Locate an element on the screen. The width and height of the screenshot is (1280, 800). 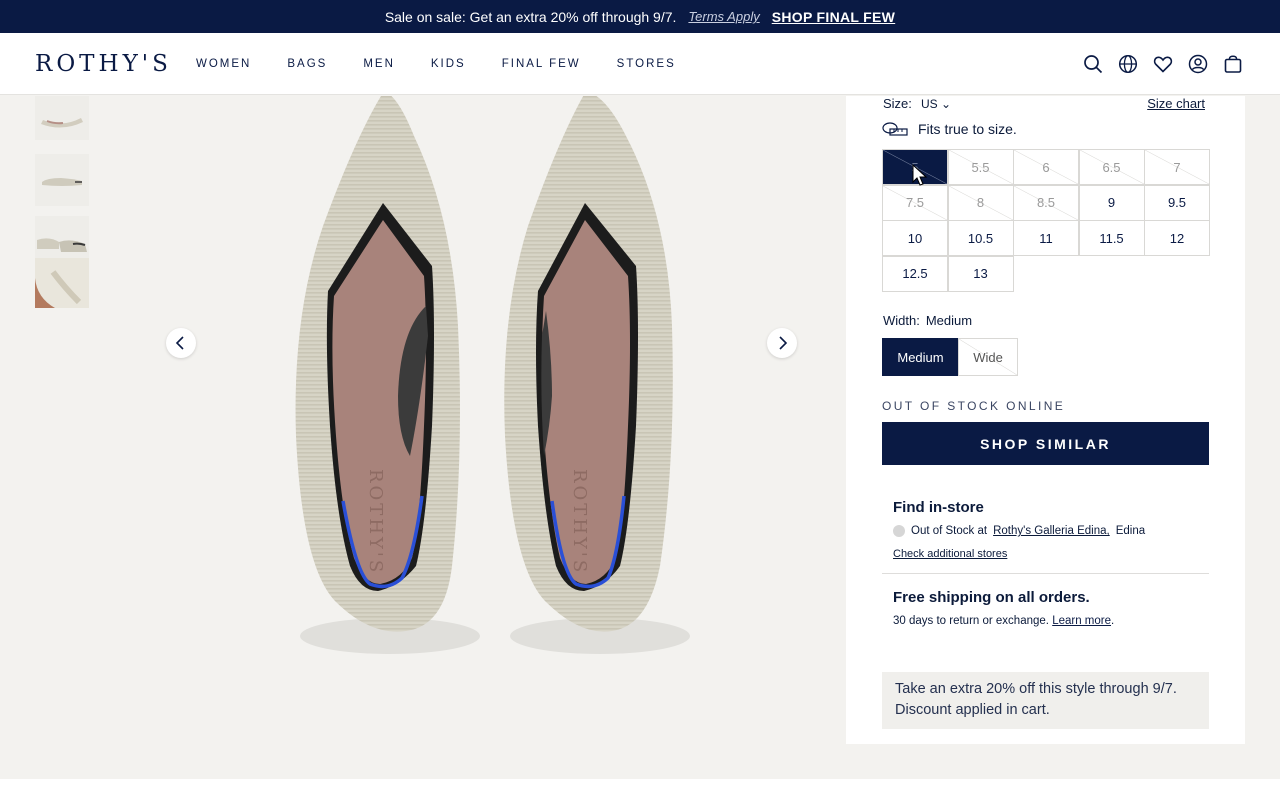
find-in-store-title: Find in-store is located at coordinates (938, 507).